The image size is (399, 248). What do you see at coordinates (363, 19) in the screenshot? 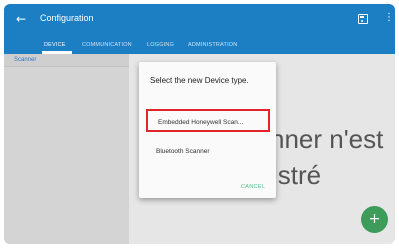
I see `save-icon` at bounding box center [363, 19].